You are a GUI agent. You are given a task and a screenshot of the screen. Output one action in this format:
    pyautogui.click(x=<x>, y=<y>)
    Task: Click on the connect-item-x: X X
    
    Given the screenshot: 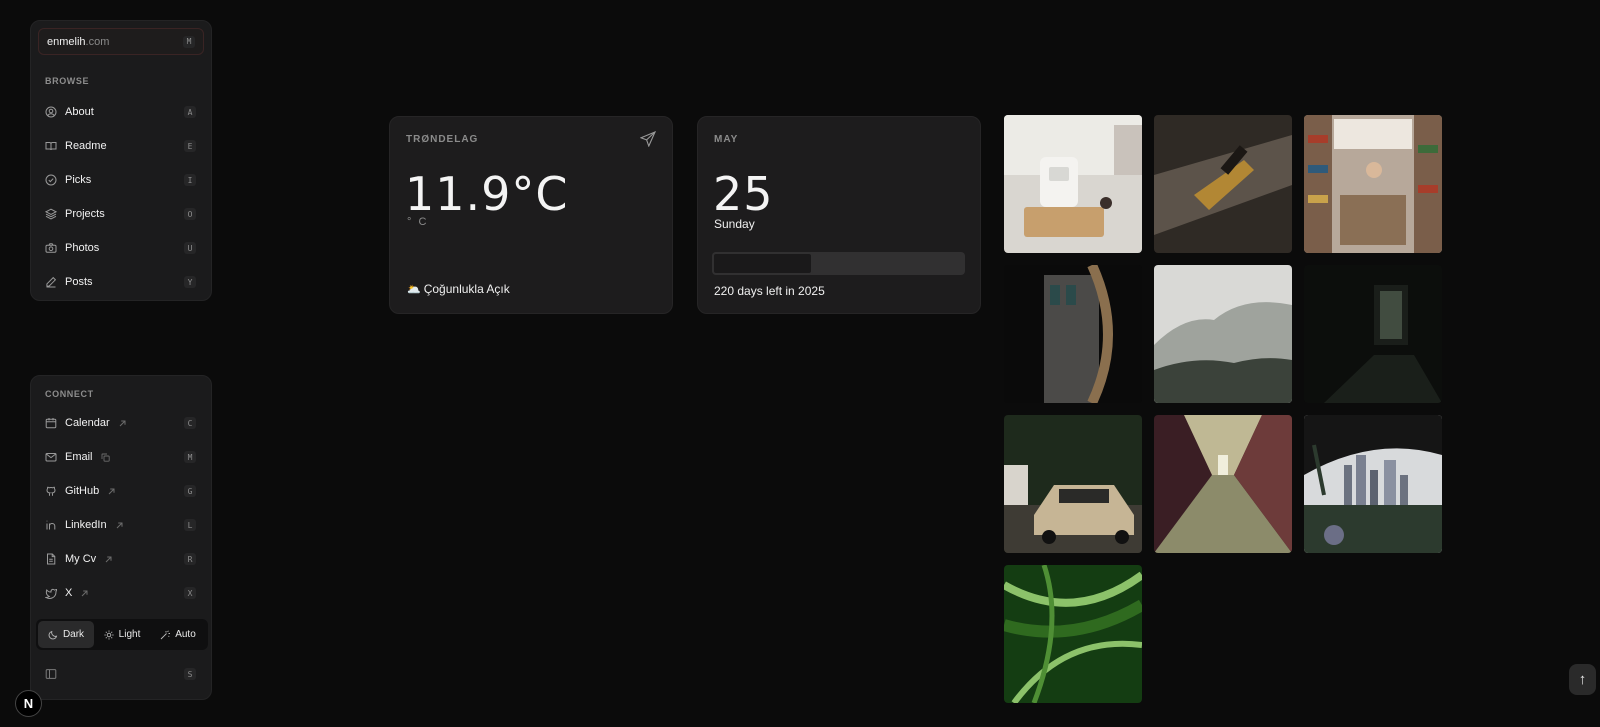 What is the action you would take?
    pyautogui.click(x=121, y=593)
    